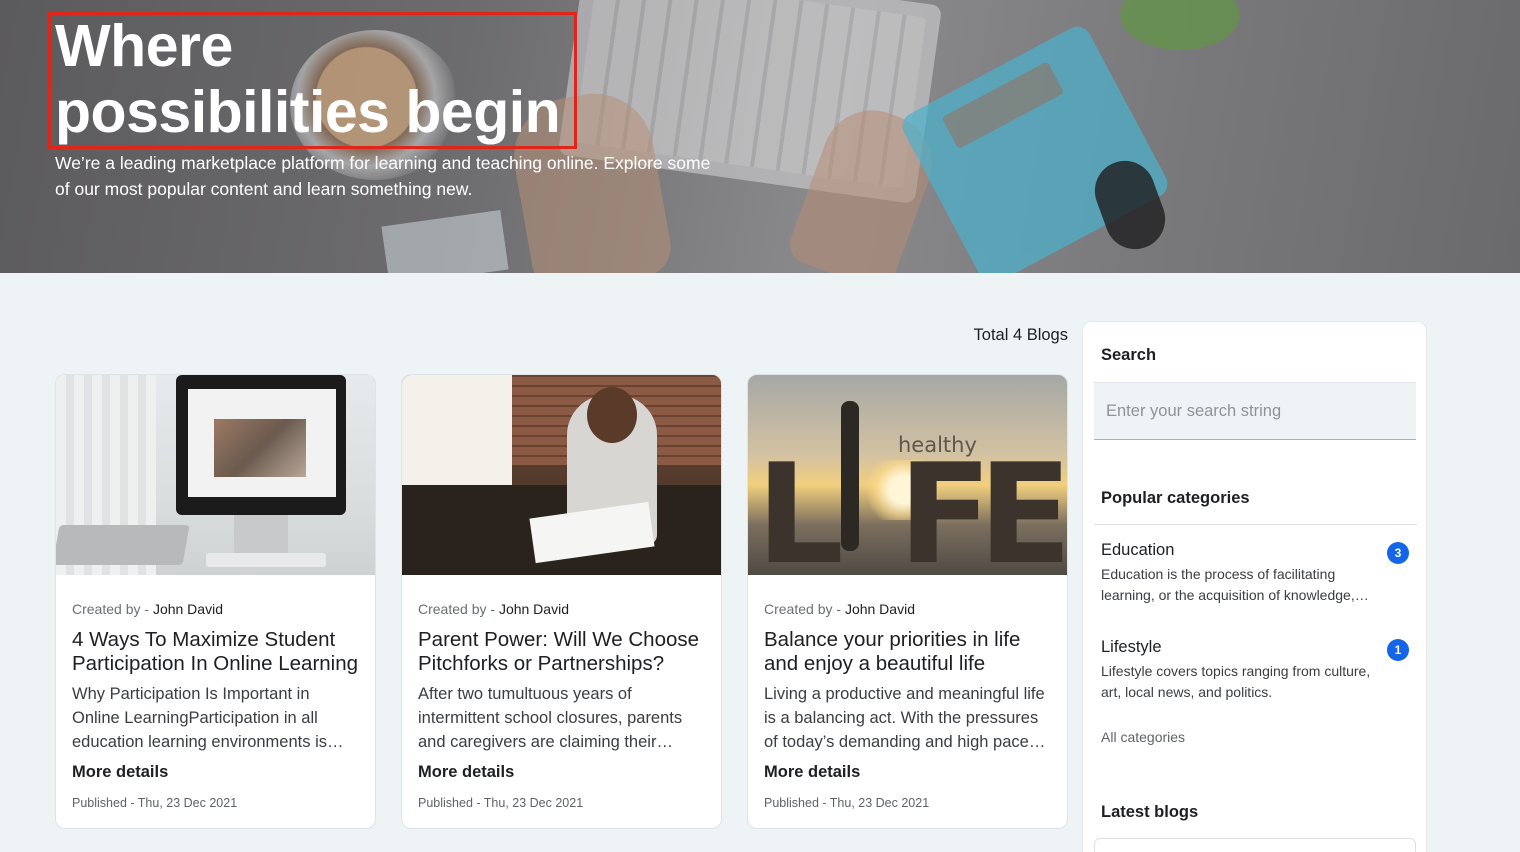  I want to click on latest-blogs-list, so click(1255, 845).